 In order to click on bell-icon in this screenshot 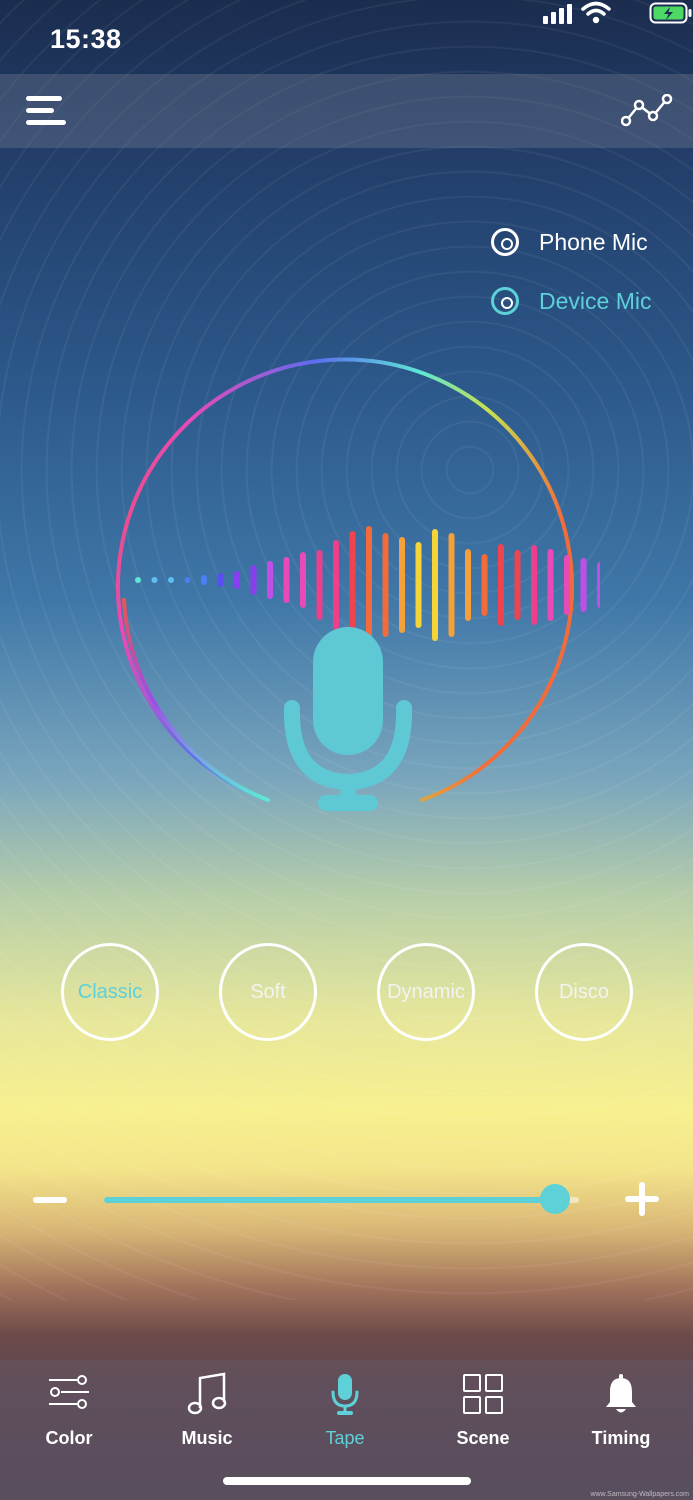, I will do `click(621, 1393)`.